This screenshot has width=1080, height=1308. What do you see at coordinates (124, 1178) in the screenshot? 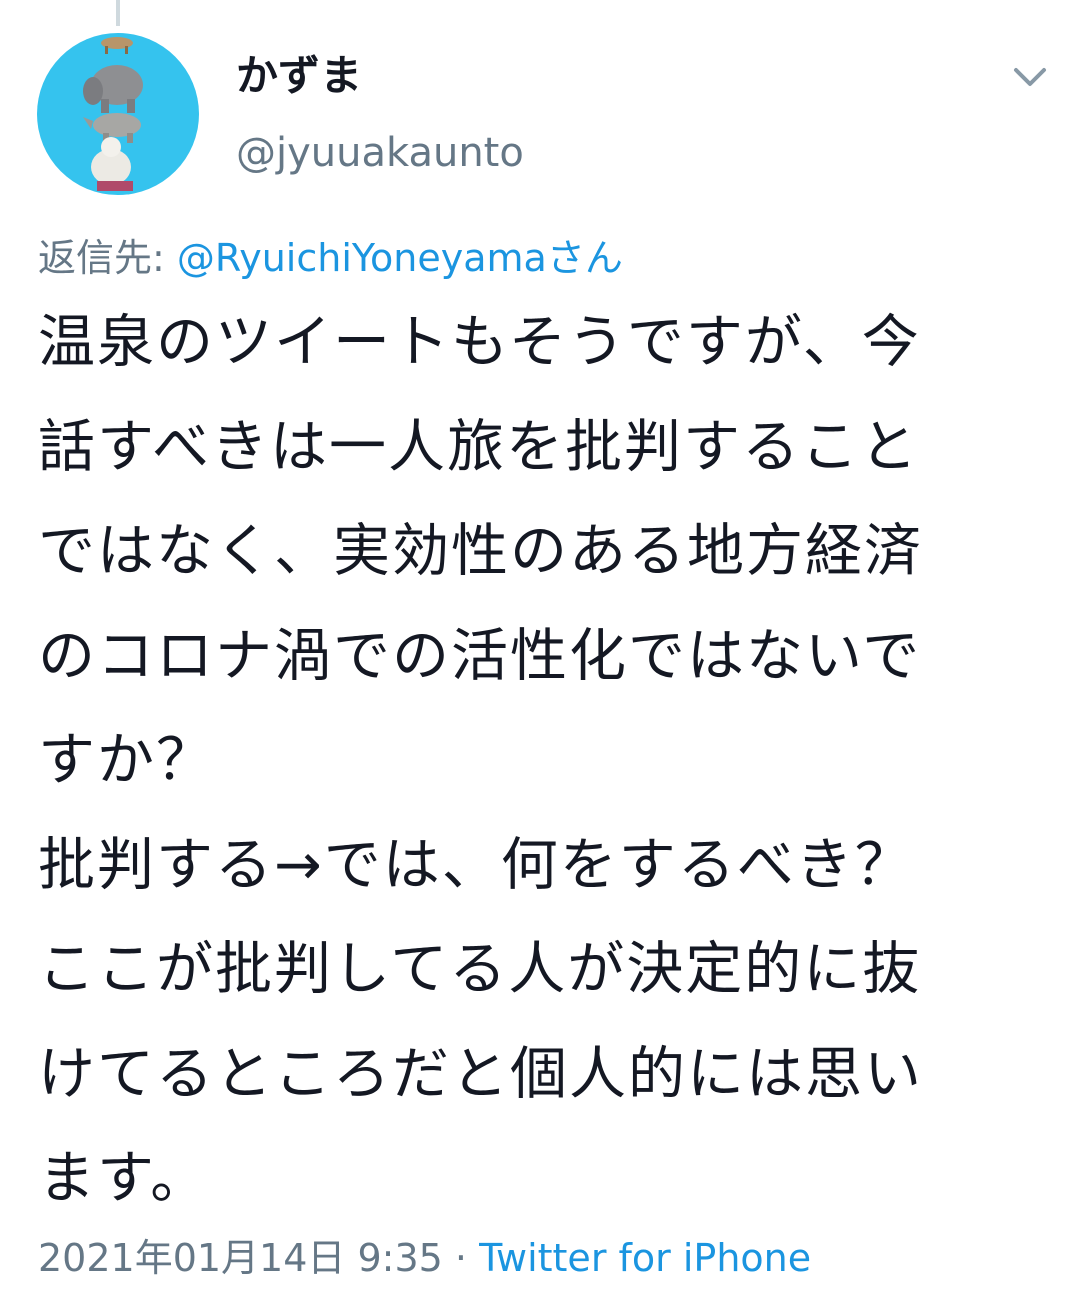
I see `tweet-text-line: ます。` at bounding box center [124, 1178].